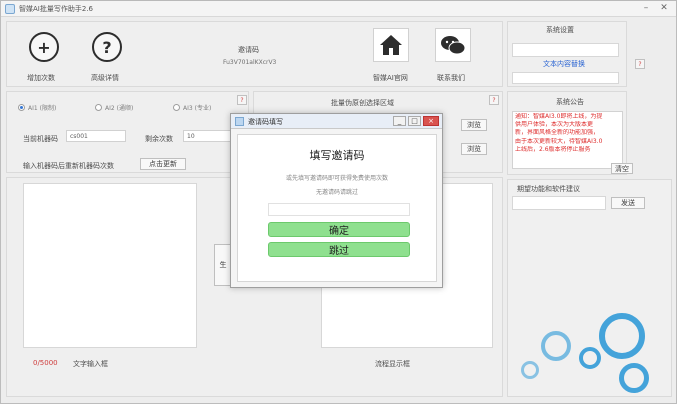  Describe the element at coordinates (336, 121) in the screenshot. I see `dialog-title-bar: 邀请码填写 _ □ ×` at that location.